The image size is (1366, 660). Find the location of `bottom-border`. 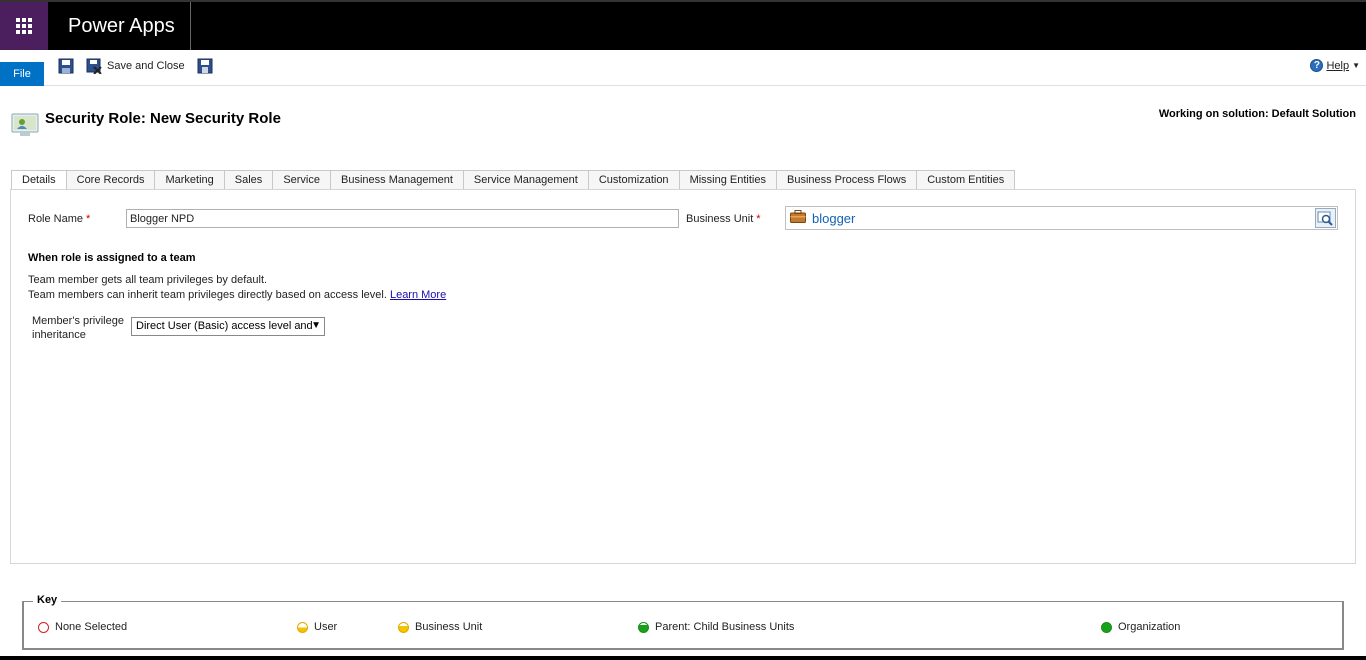

bottom-border is located at coordinates (683, 658).